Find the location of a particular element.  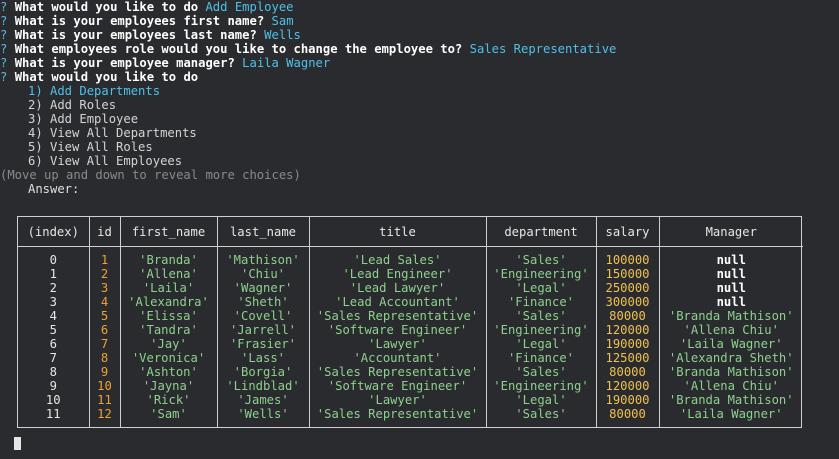

col-index-cells: 0 1 2 3 4 5 6 7 8 9 10 11 is located at coordinates (54, 336).